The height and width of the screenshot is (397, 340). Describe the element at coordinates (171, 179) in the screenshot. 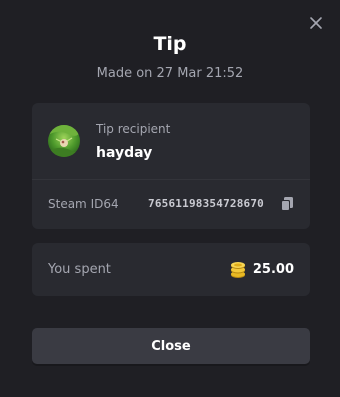

I see `divider` at that location.